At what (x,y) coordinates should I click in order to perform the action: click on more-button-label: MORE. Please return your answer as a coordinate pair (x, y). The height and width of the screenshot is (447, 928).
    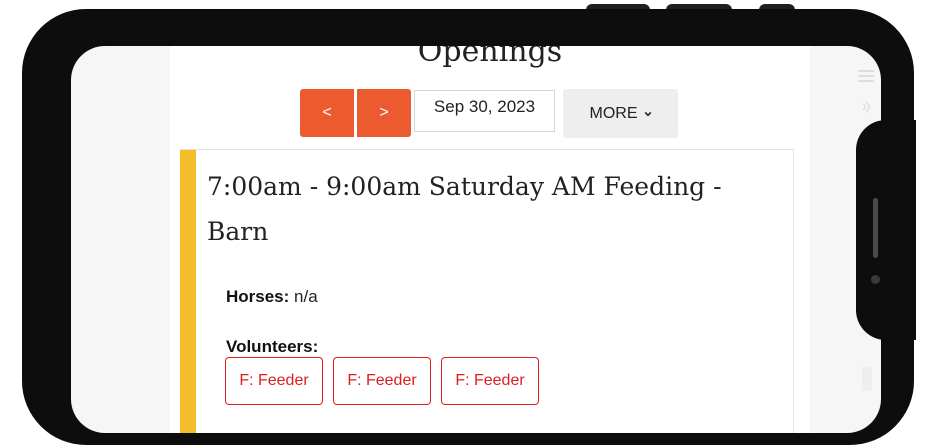
    Looking at the image, I should click on (613, 113).